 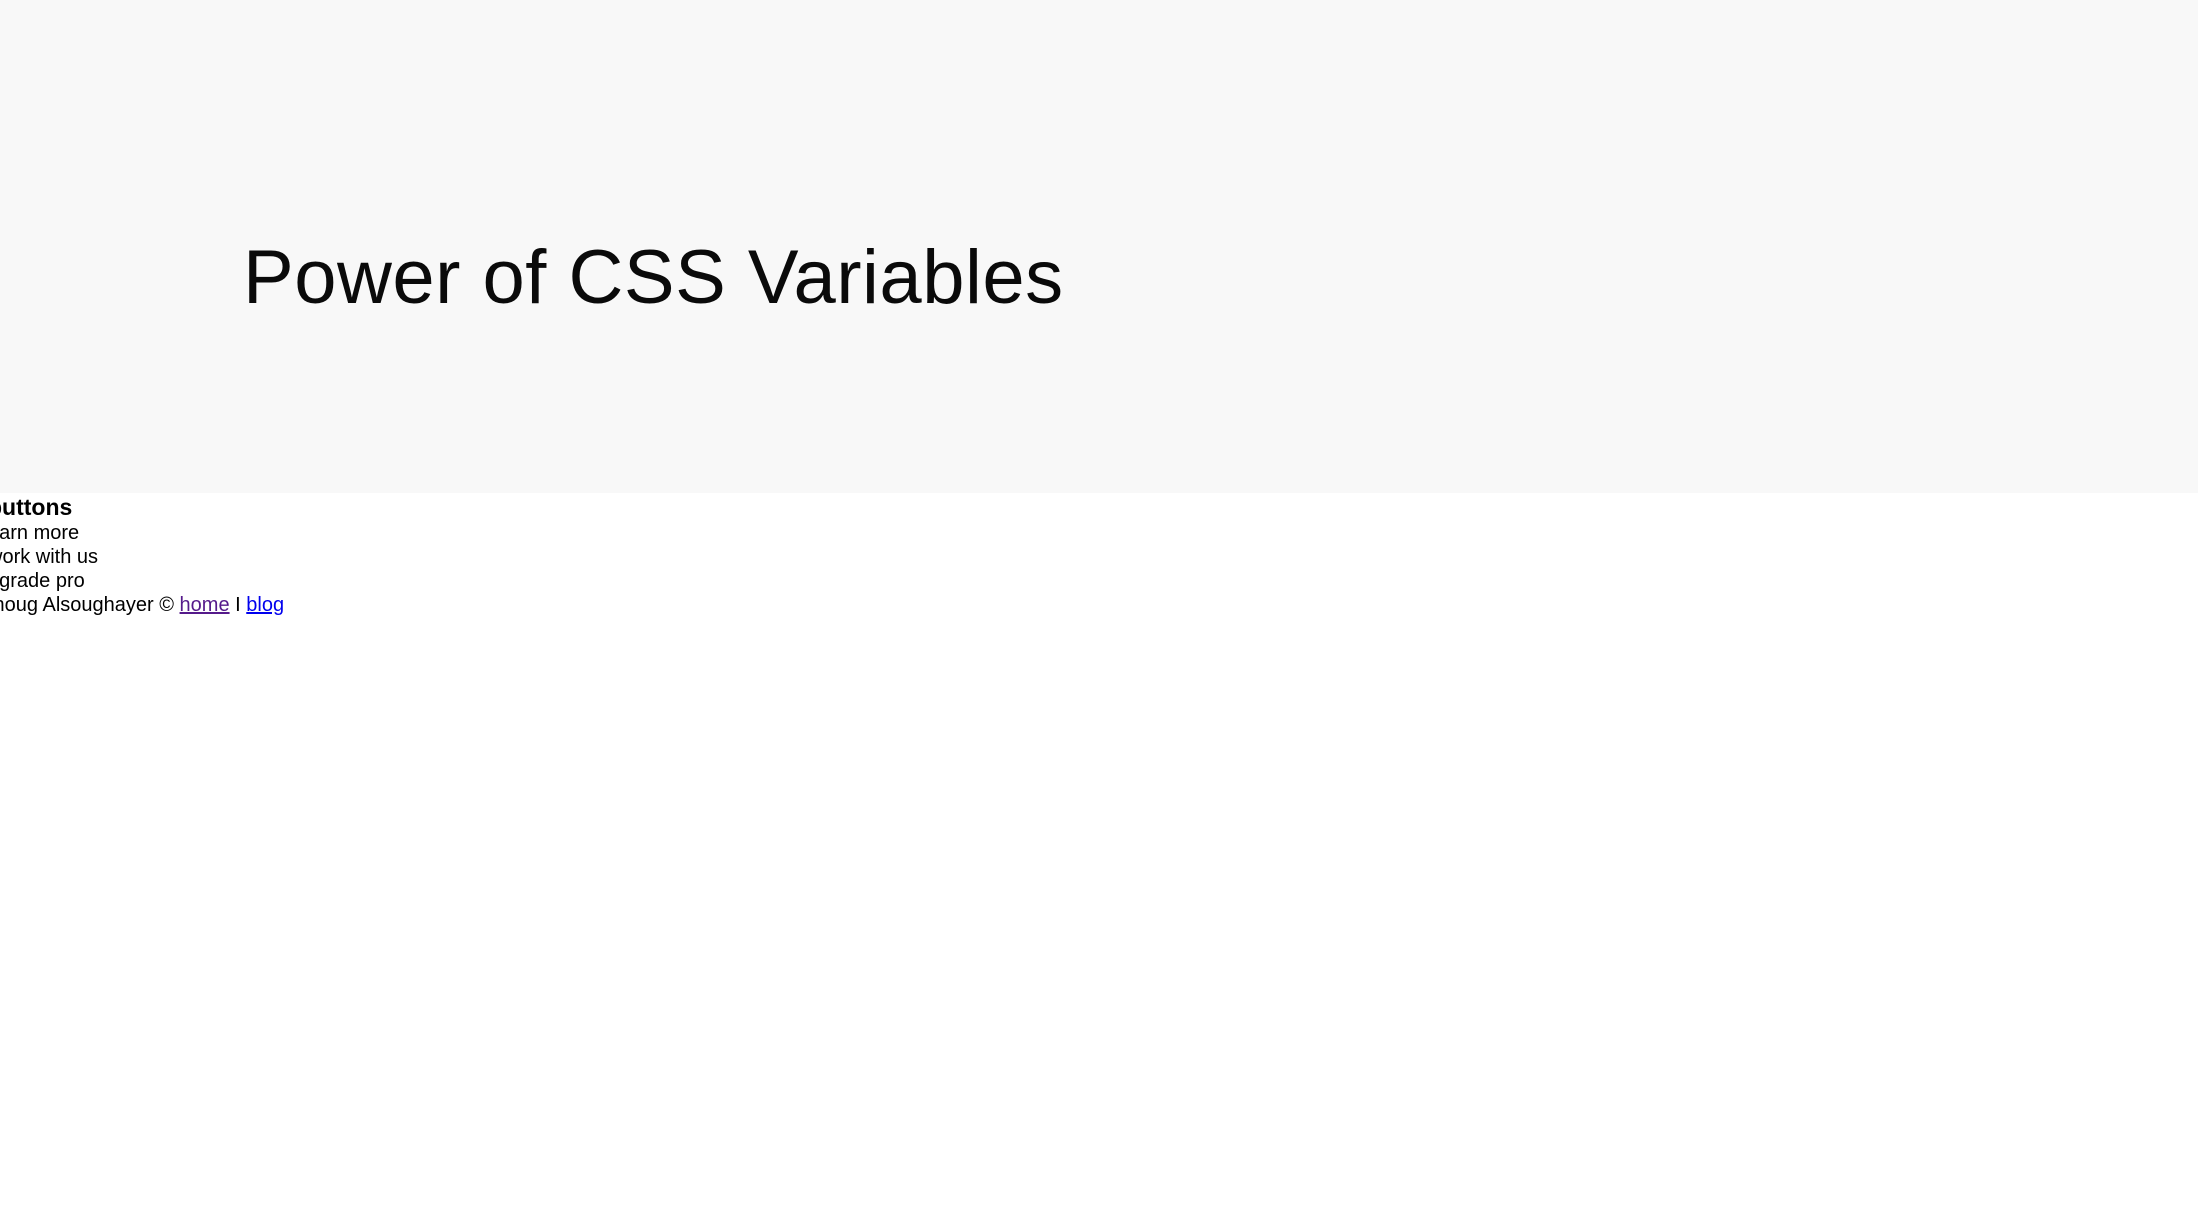 What do you see at coordinates (87, 605) in the screenshot?
I see `footer-author: thoug Alsoughayer ©` at bounding box center [87, 605].